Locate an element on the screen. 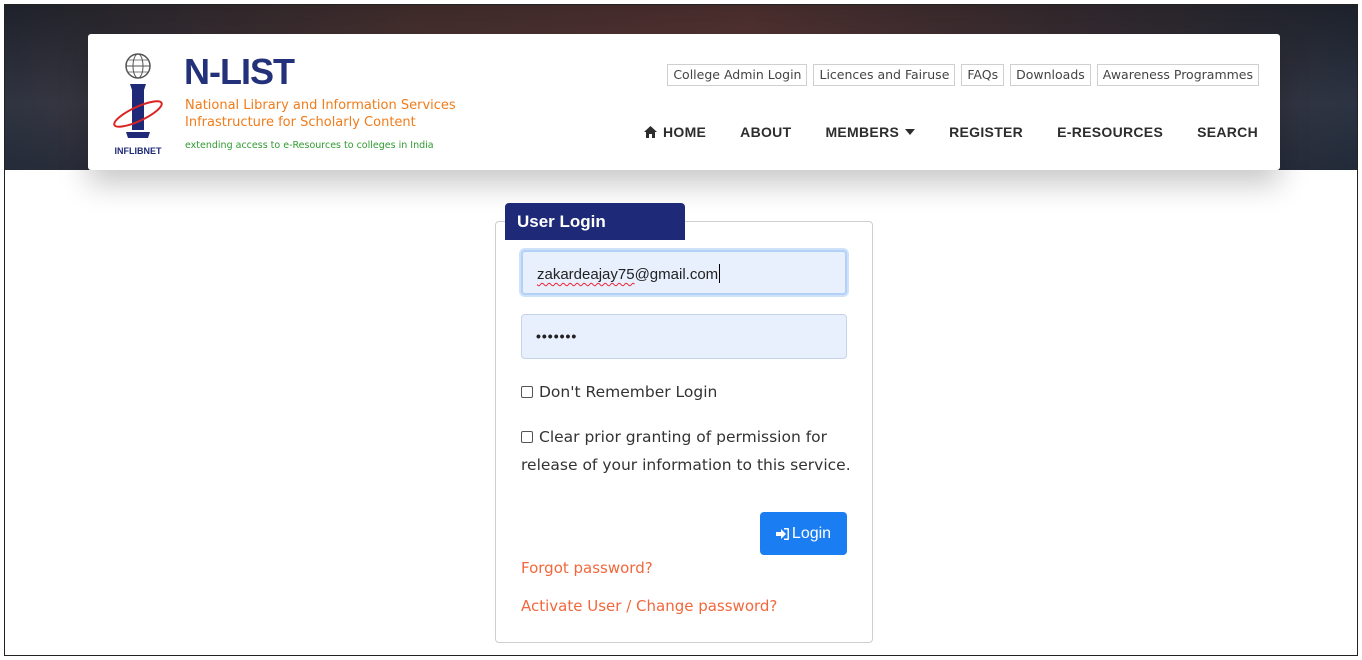 Image resolution: width=1362 pixels, height=660 pixels. dont-remember-checkbox is located at coordinates (527, 392).